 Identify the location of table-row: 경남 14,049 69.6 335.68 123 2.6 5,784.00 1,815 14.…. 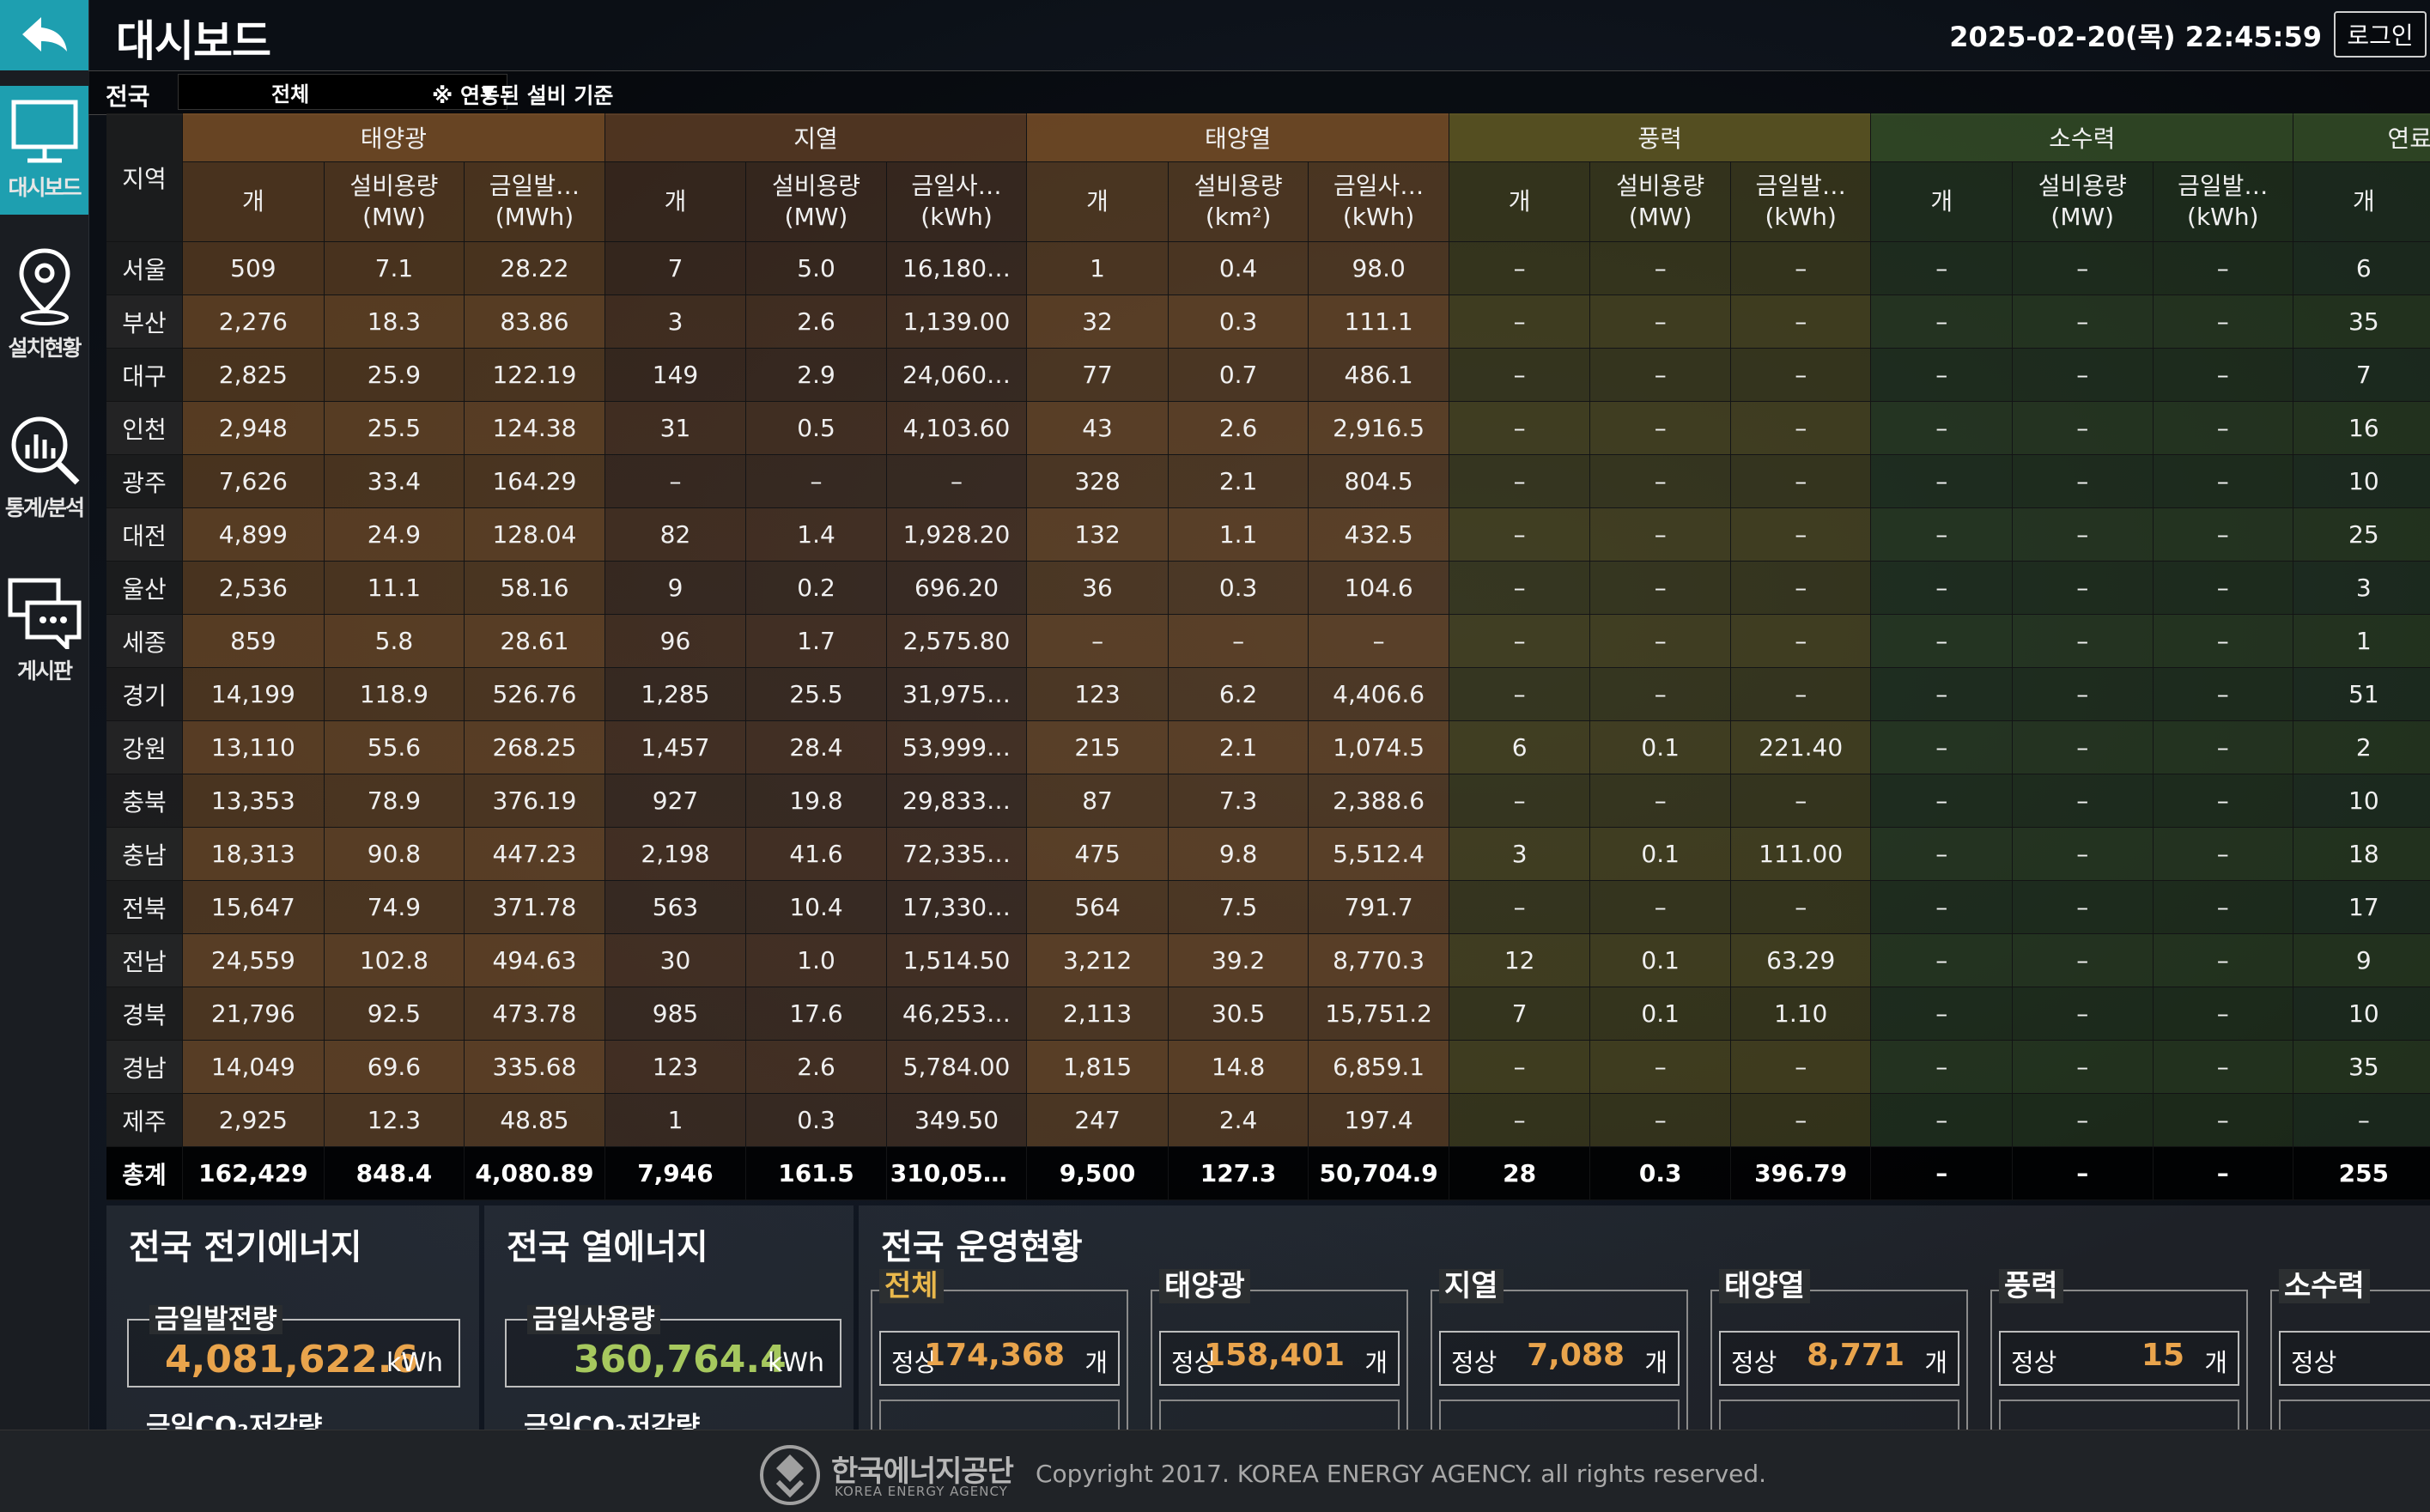
(1268, 1067).